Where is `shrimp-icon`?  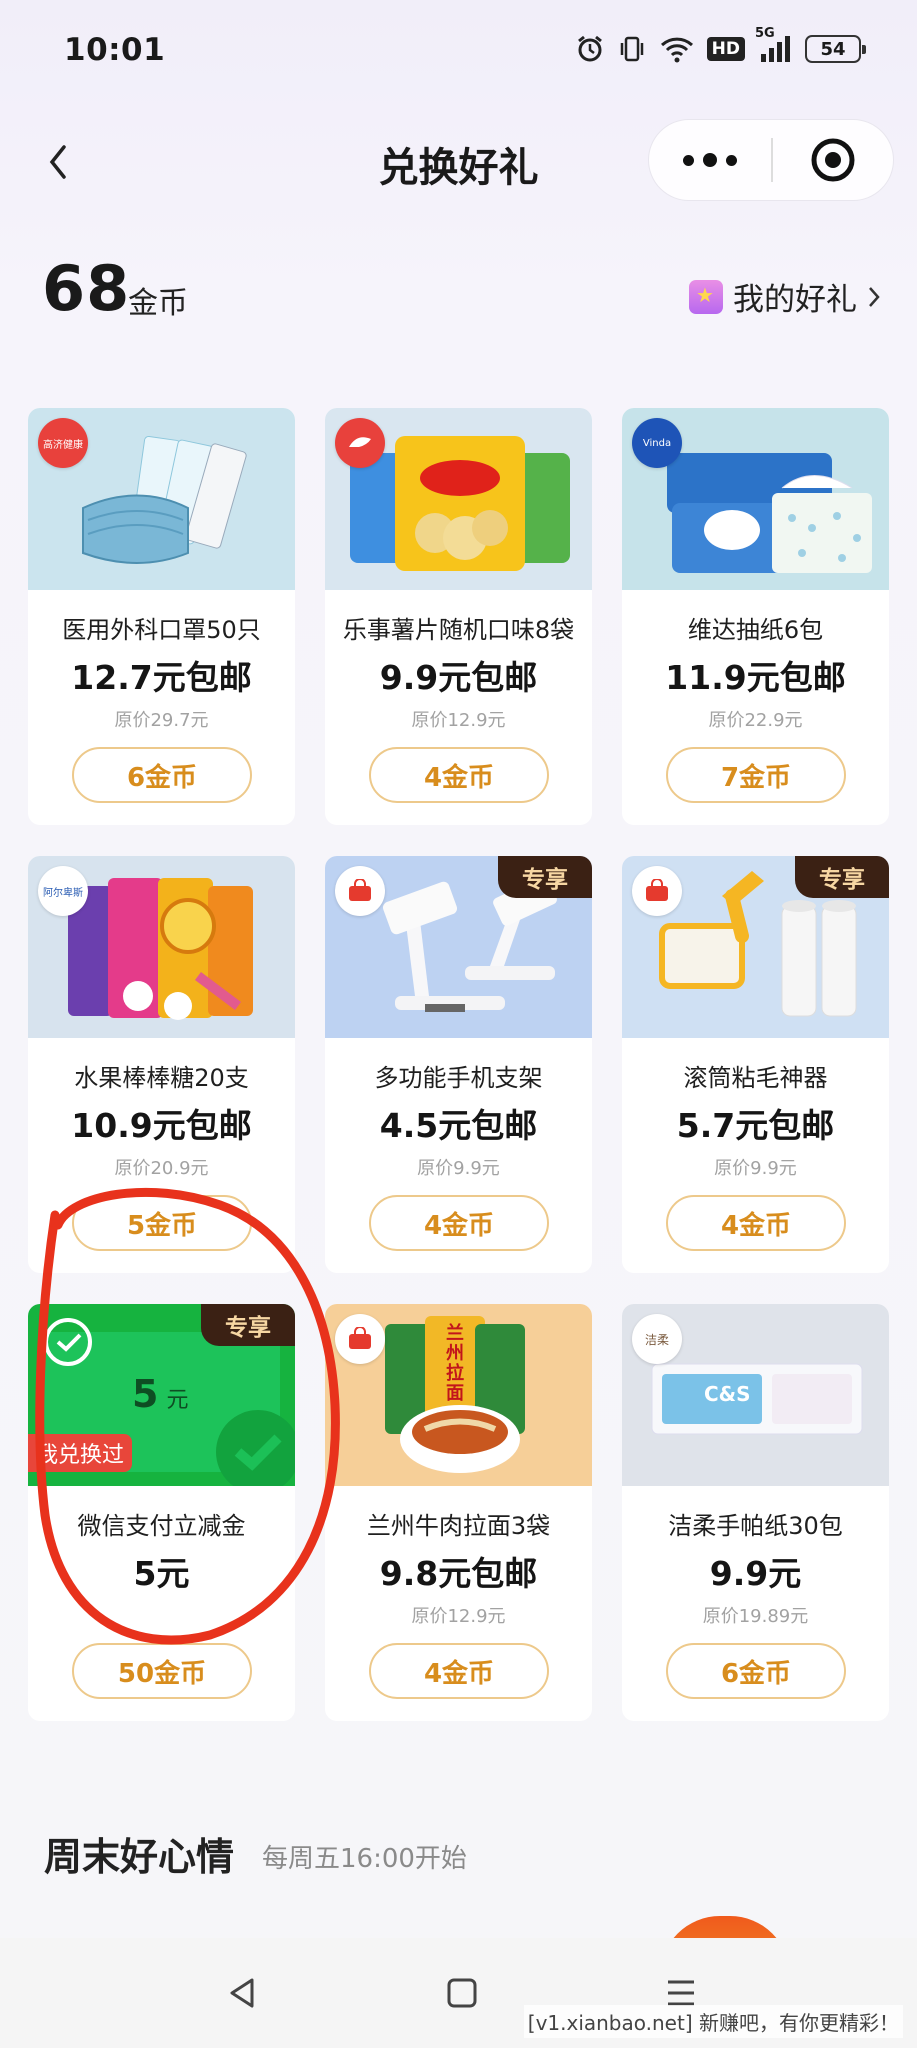 shrimp-icon is located at coordinates (360, 442).